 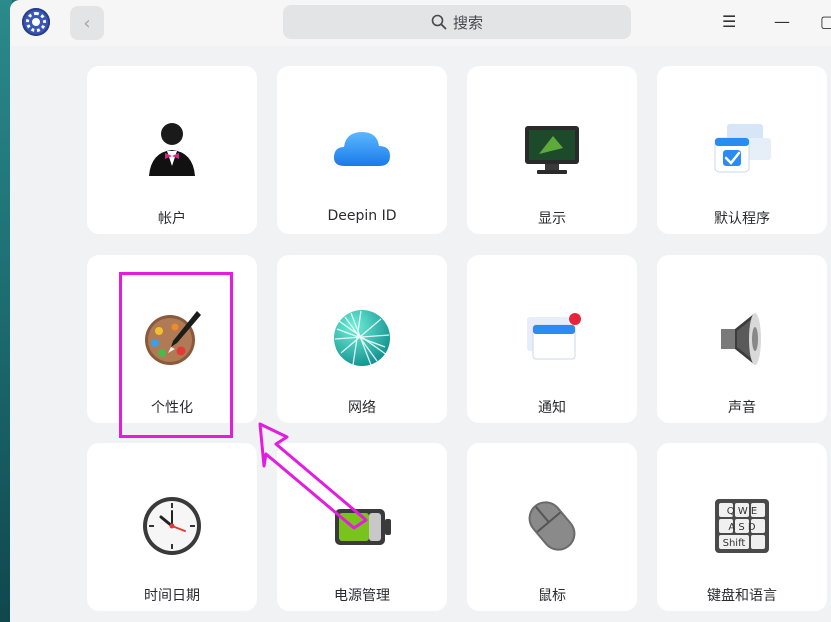 I want to click on search-icon, so click(x=439, y=22).